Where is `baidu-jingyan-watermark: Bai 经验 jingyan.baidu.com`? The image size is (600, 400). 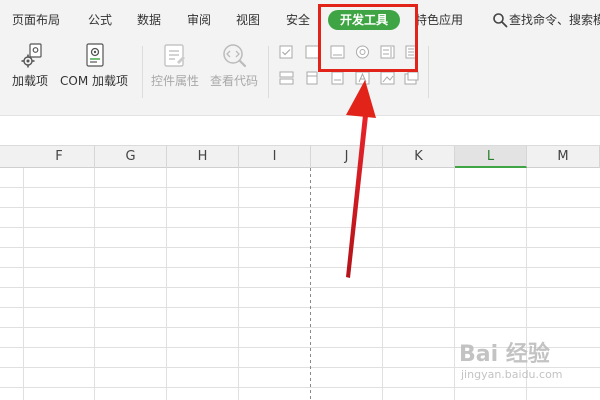
baidu-jingyan-watermark: Bai 经验 jingyan.baidu.com is located at coordinates (525, 364).